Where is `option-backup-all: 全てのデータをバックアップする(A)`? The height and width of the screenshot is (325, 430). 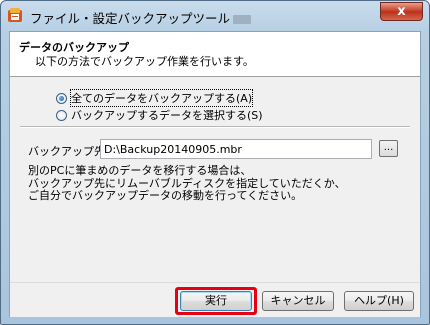 option-backup-all: 全てのデータをバックアップする(A) is located at coordinates (155, 98).